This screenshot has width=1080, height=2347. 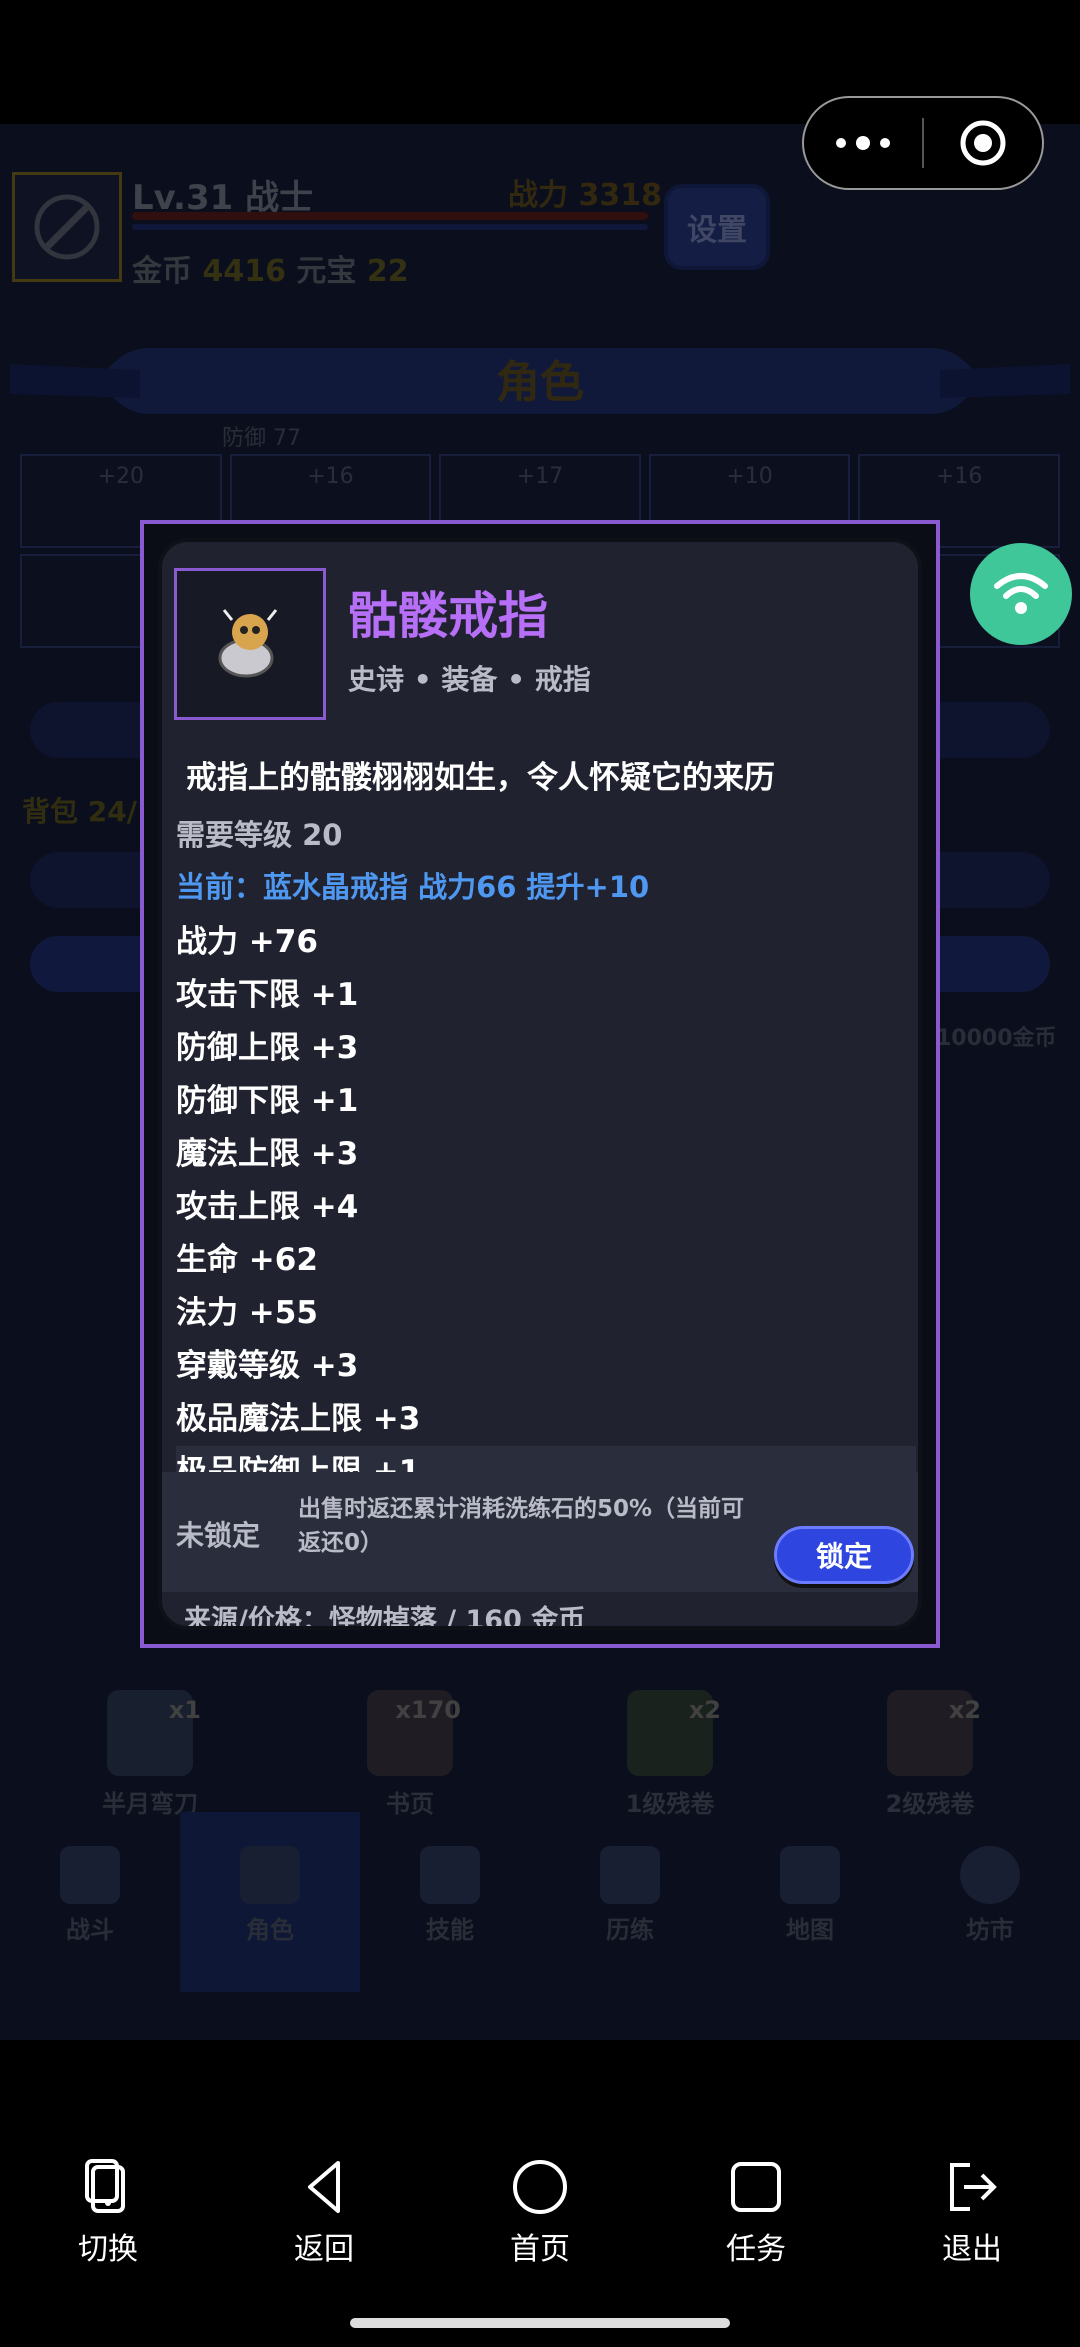 What do you see at coordinates (267, 1154) in the screenshot?
I see `stat-line: 魔法上限 +3` at bounding box center [267, 1154].